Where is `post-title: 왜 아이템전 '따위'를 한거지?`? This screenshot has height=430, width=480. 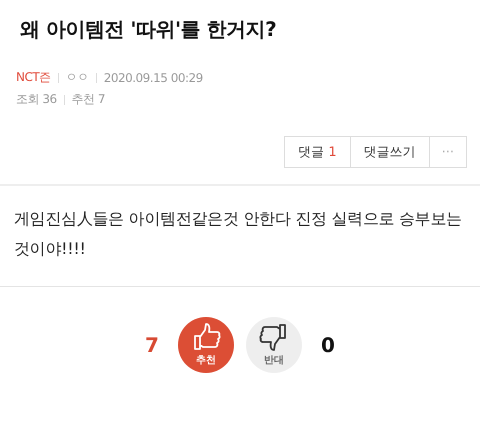
post-title: 왜 아이템전 '따위'를 한거지? is located at coordinates (148, 29).